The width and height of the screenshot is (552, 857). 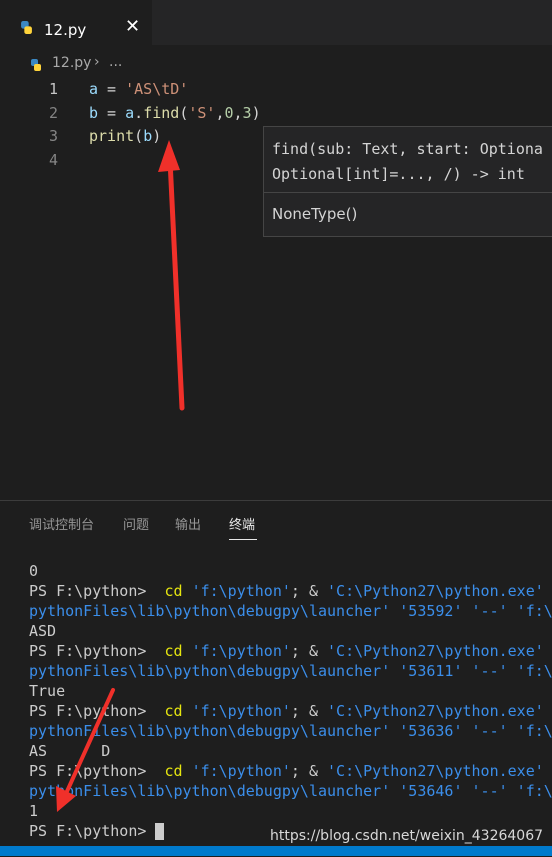 What do you see at coordinates (229, 113) in the screenshot?
I see `code-token: 0` at bounding box center [229, 113].